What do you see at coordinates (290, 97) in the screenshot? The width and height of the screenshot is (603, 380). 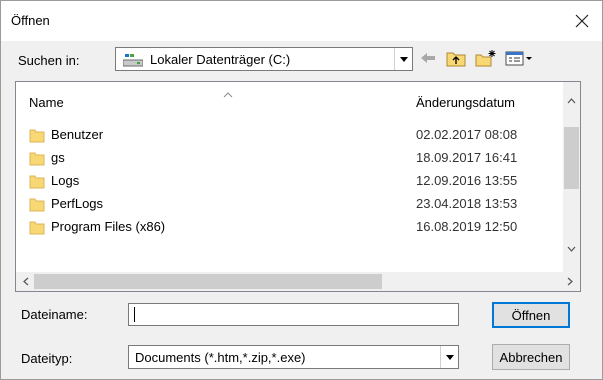 I see `list-header: Name Änderungsdatum` at bounding box center [290, 97].